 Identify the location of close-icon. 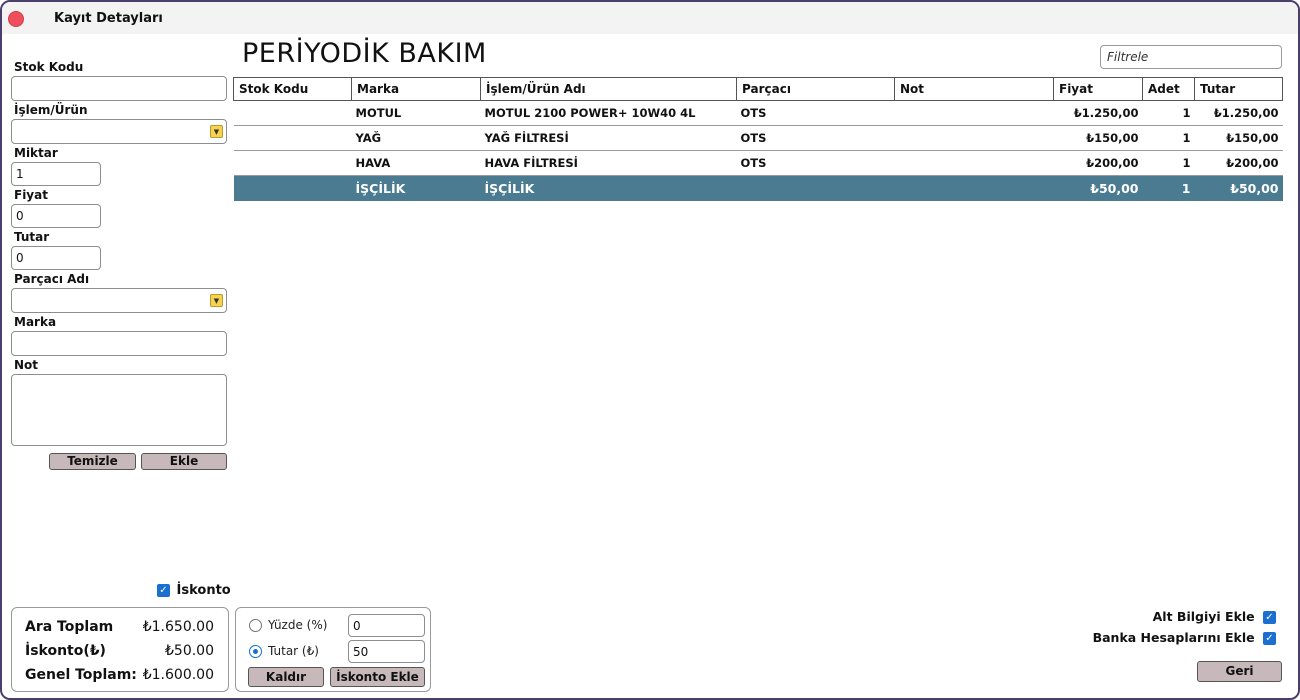
(16, 19).